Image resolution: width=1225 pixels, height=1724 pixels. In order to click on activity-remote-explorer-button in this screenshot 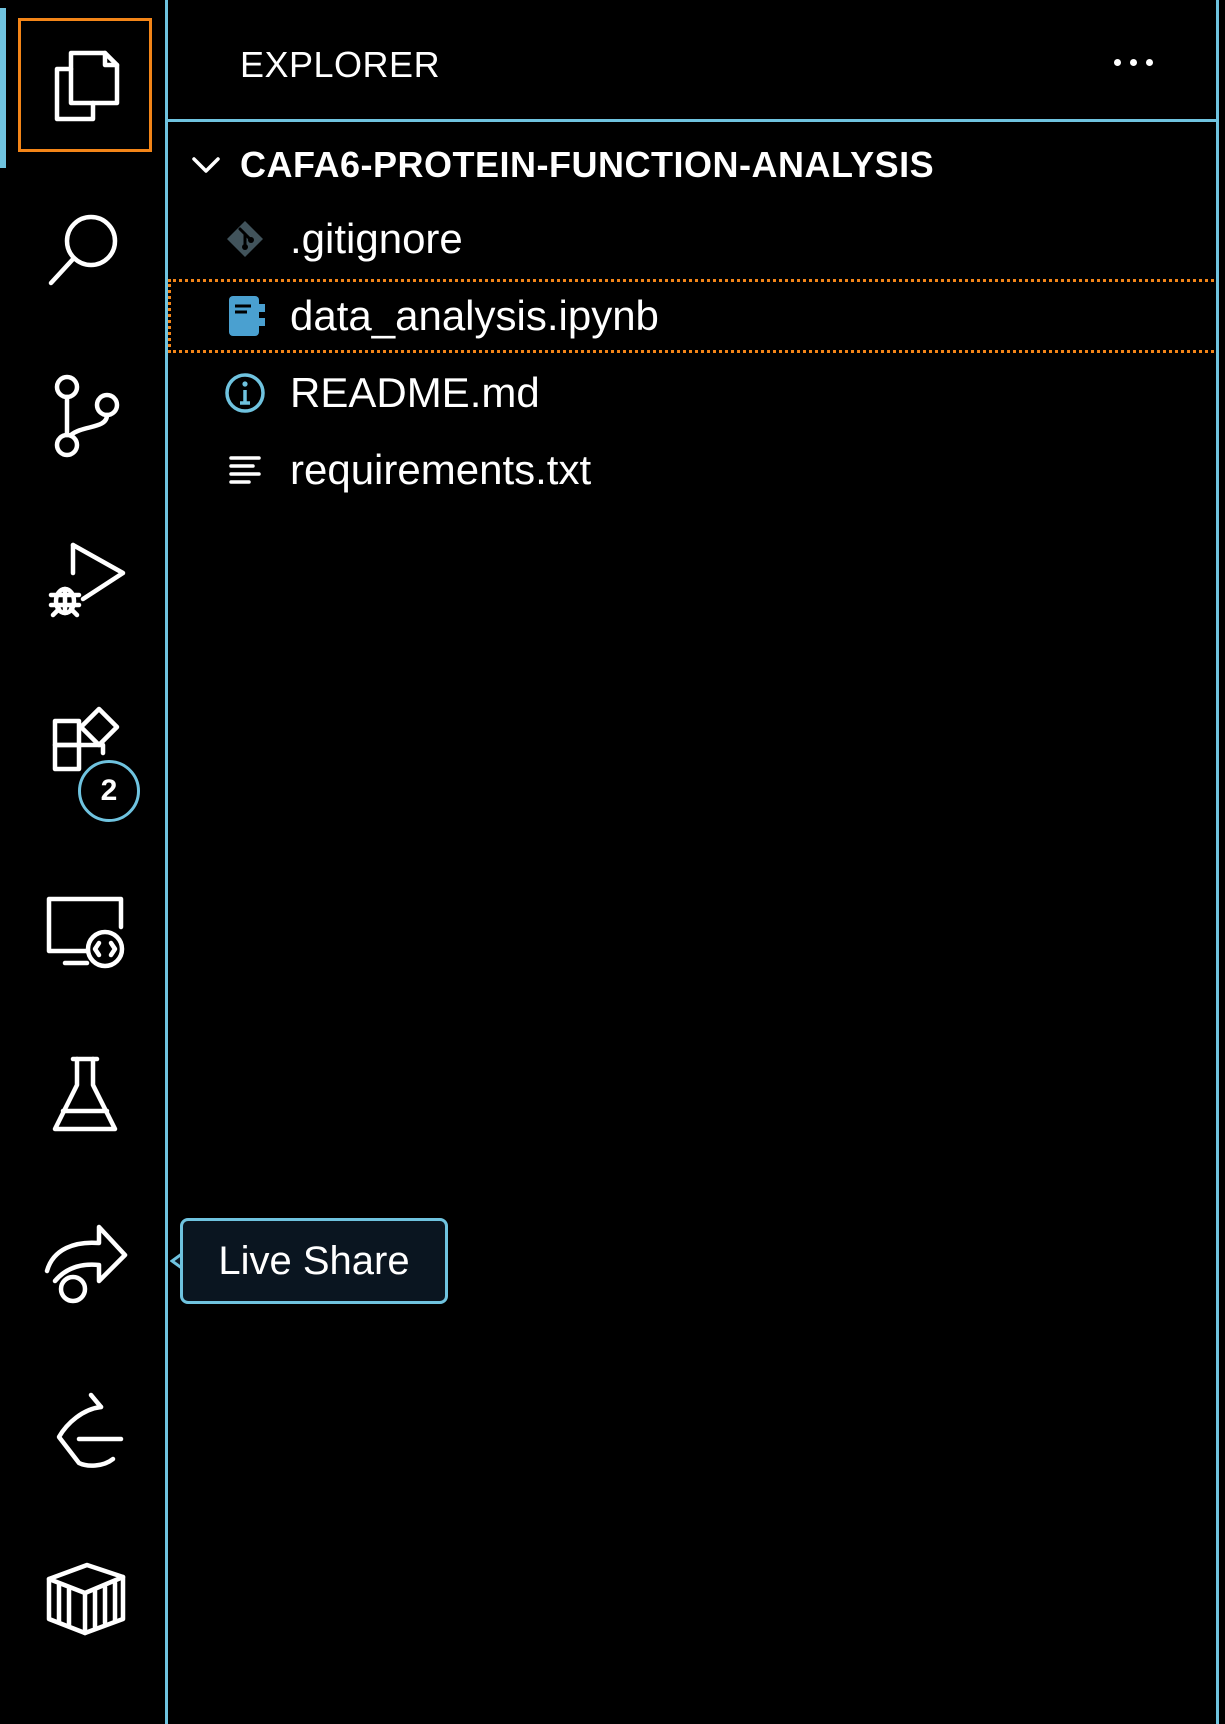, I will do `click(85, 929)`.